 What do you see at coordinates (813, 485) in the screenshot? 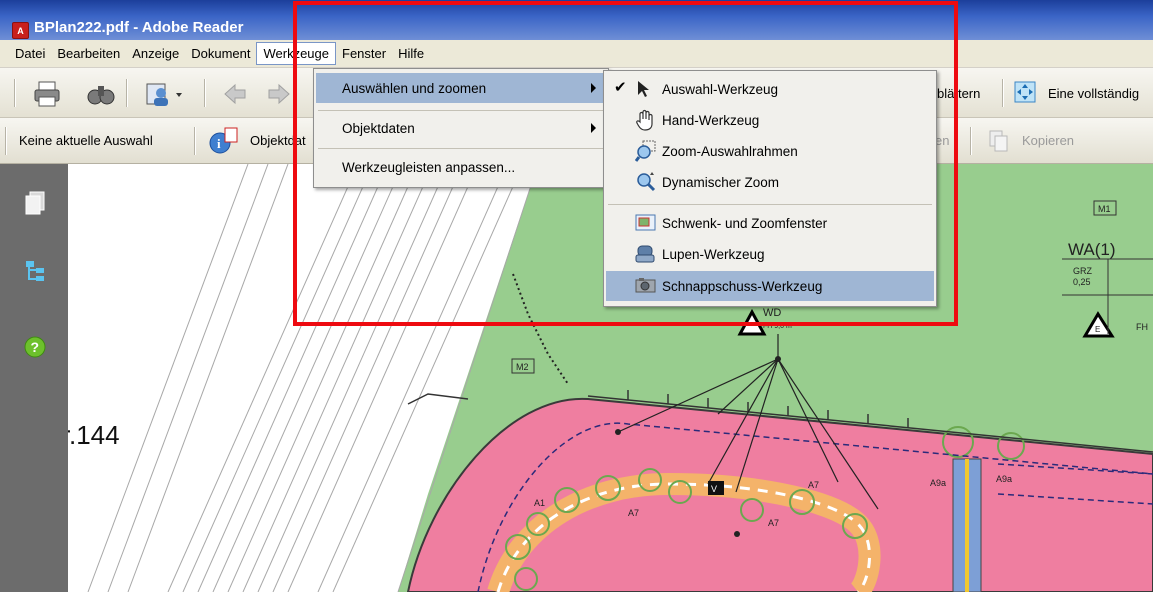
I see `map-label-a7: A7` at bounding box center [813, 485].